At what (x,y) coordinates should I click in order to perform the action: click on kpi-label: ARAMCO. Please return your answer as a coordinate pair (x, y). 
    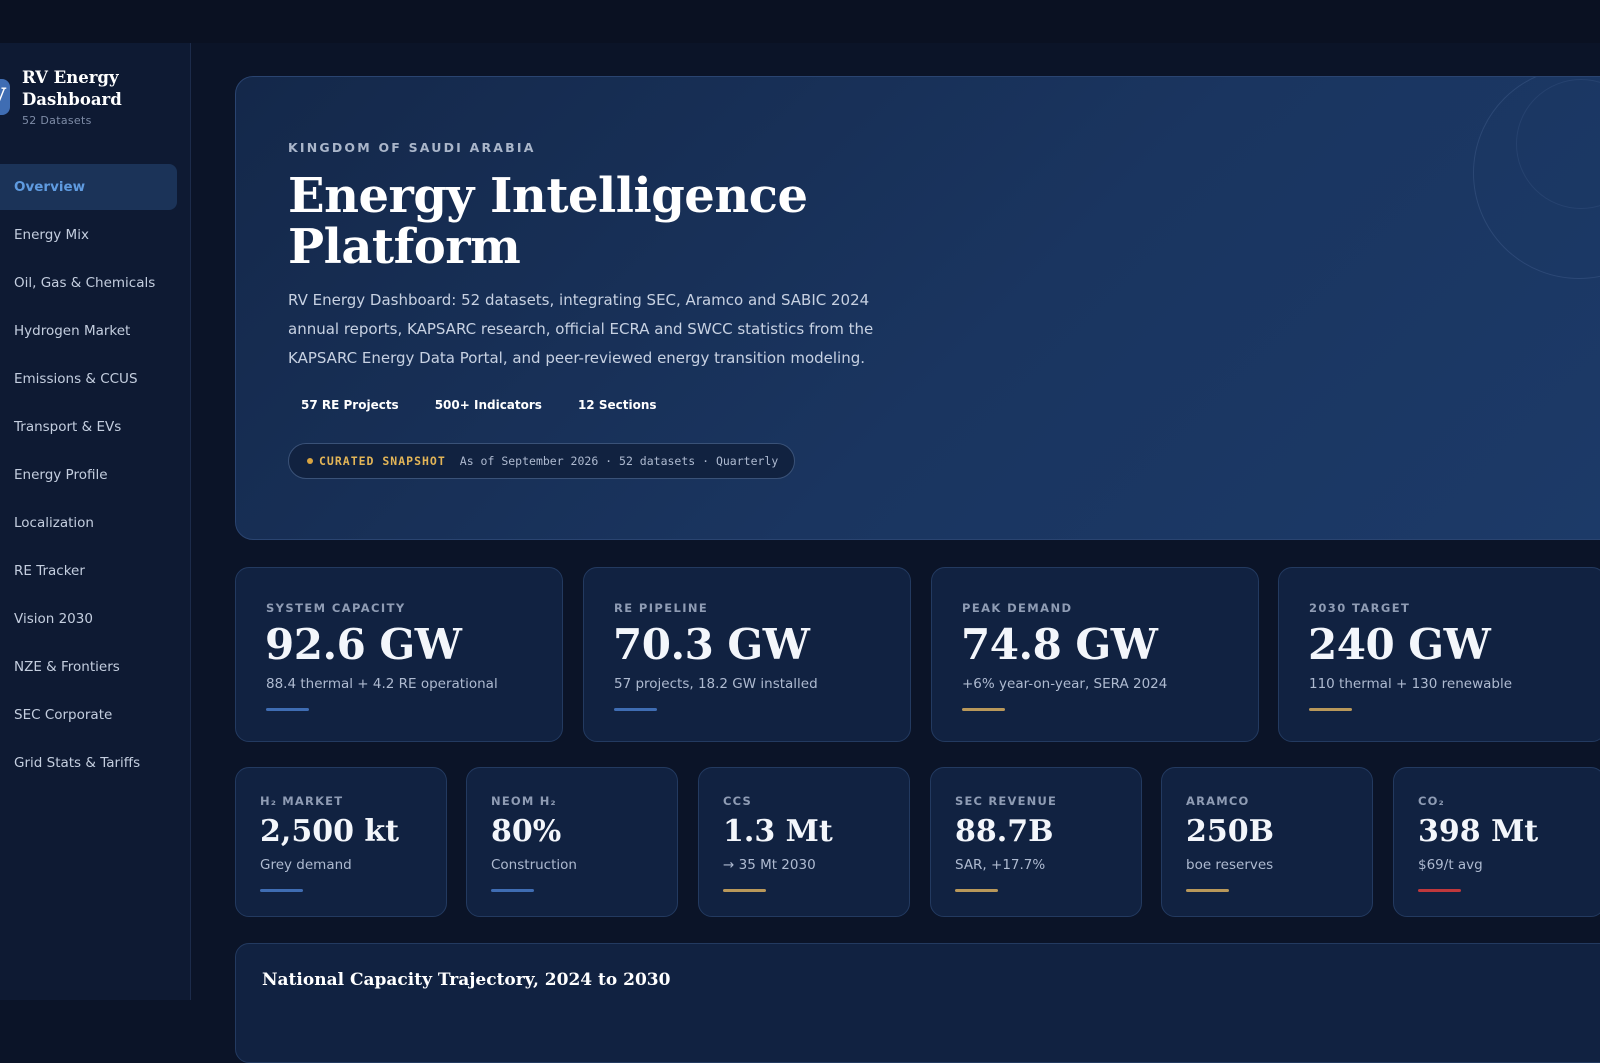
    Looking at the image, I should click on (1218, 801).